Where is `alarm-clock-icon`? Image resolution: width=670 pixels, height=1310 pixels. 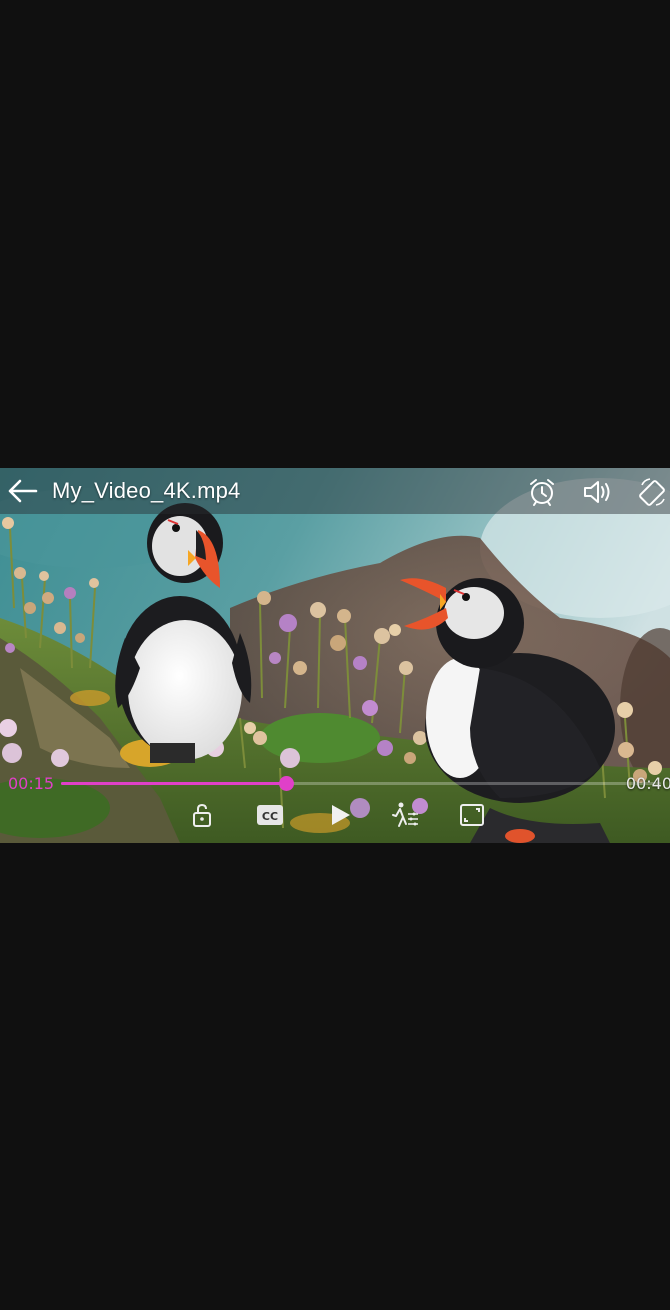
alarm-clock-icon is located at coordinates (542, 492).